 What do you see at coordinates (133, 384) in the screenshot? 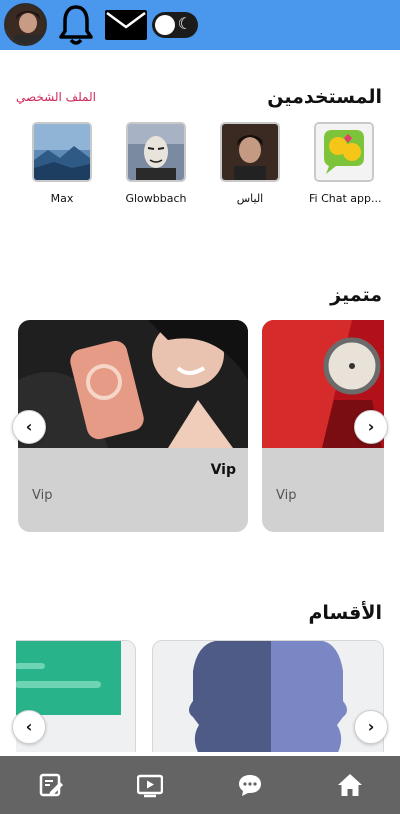
I see `featured-card-image` at bounding box center [133, 384].